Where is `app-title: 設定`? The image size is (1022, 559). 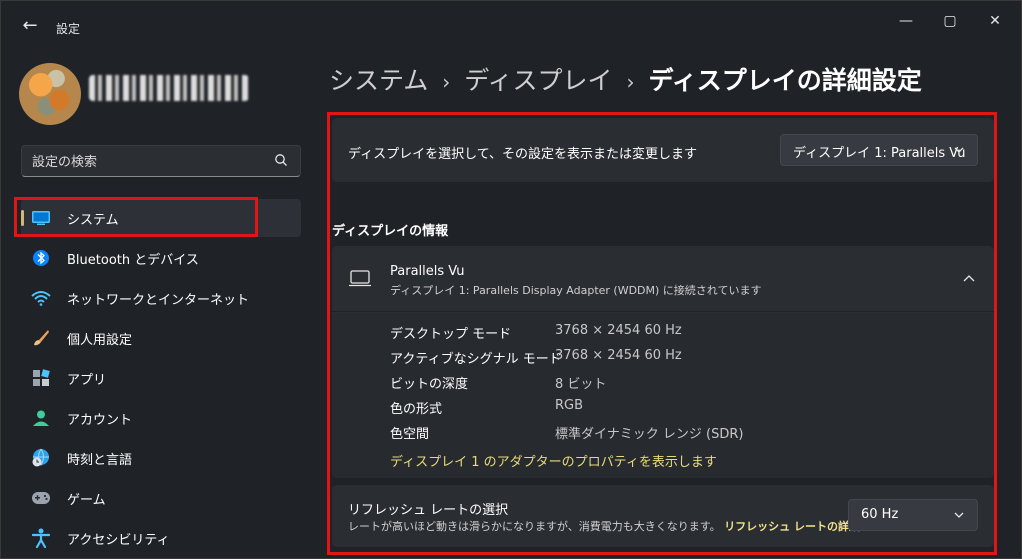 app-title: 設定 is located at coordinates (68, 29).